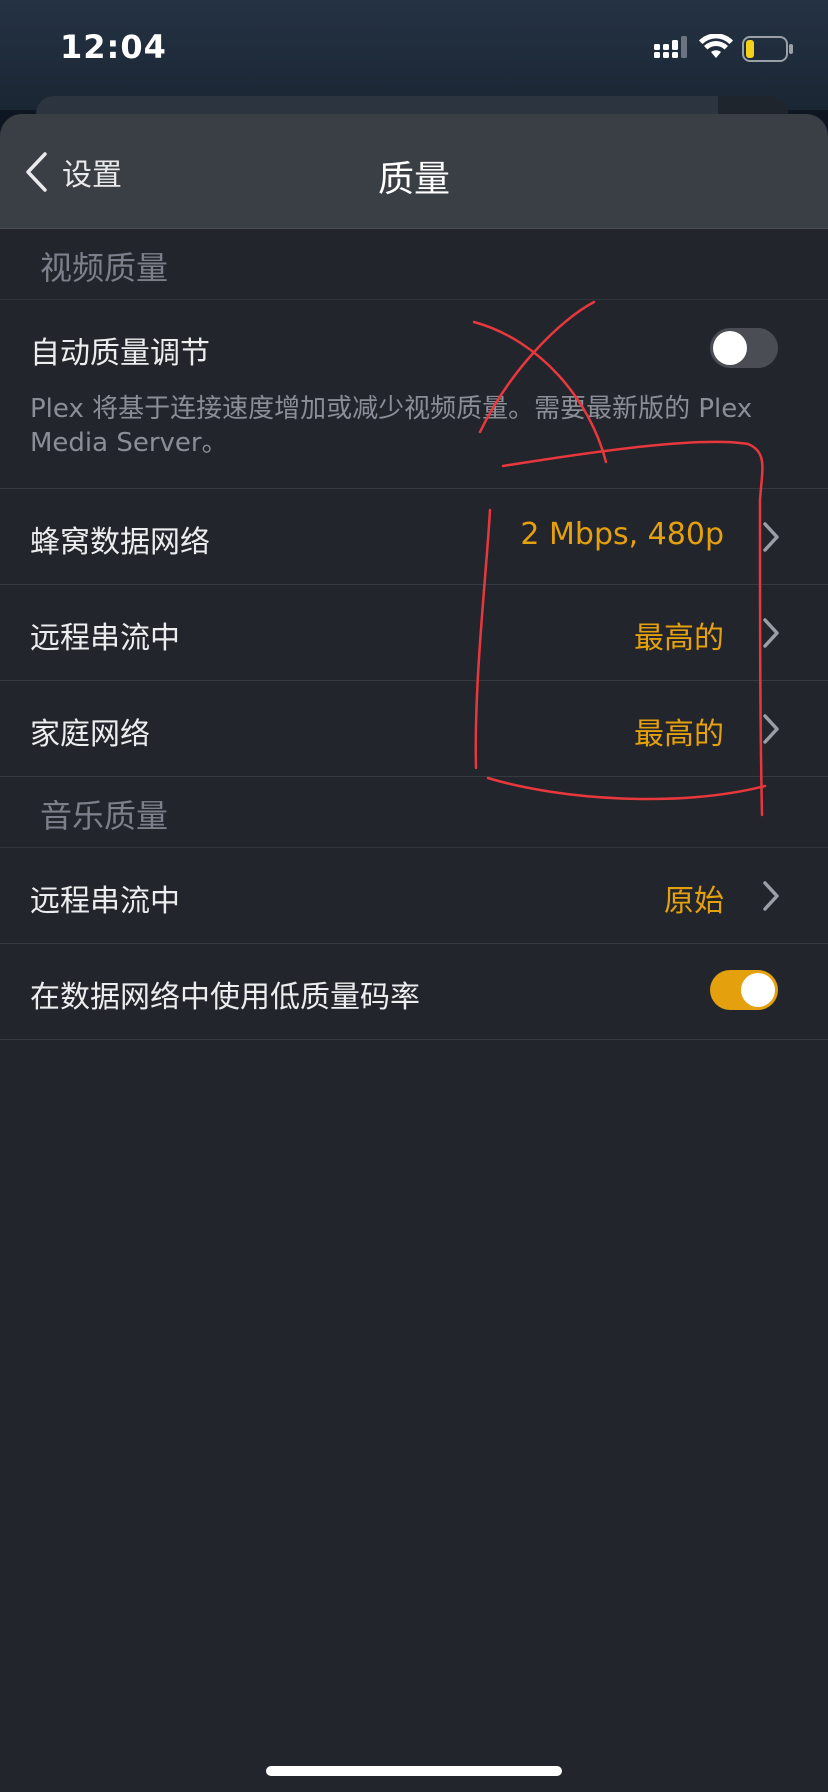  I want to click on row-value: 原始, so click(694, 901).